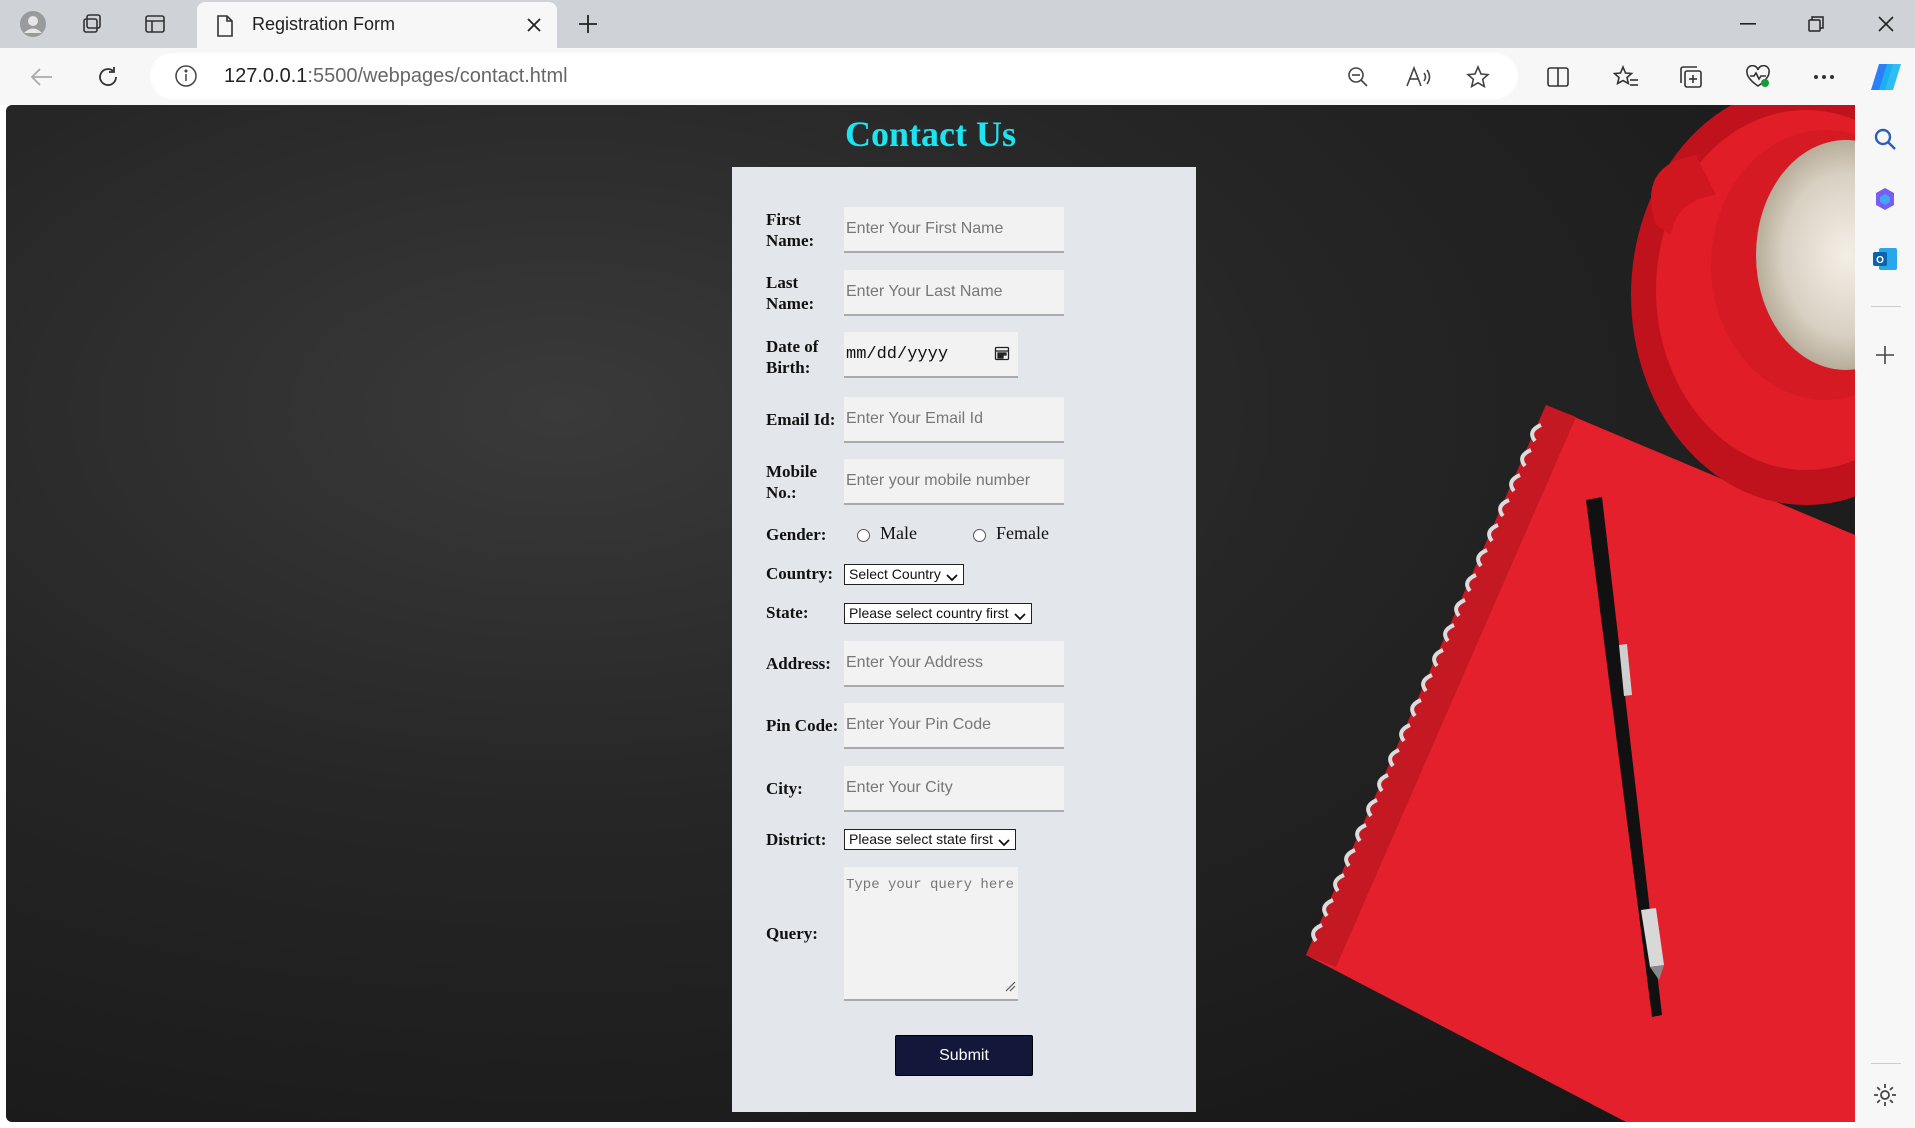 The height and width of the screenshot is (1128, 1915). What do you see at coordinates (1002, 355) in the screenshot?
I see `calendar-icon` at bounding box center [1002, 355].